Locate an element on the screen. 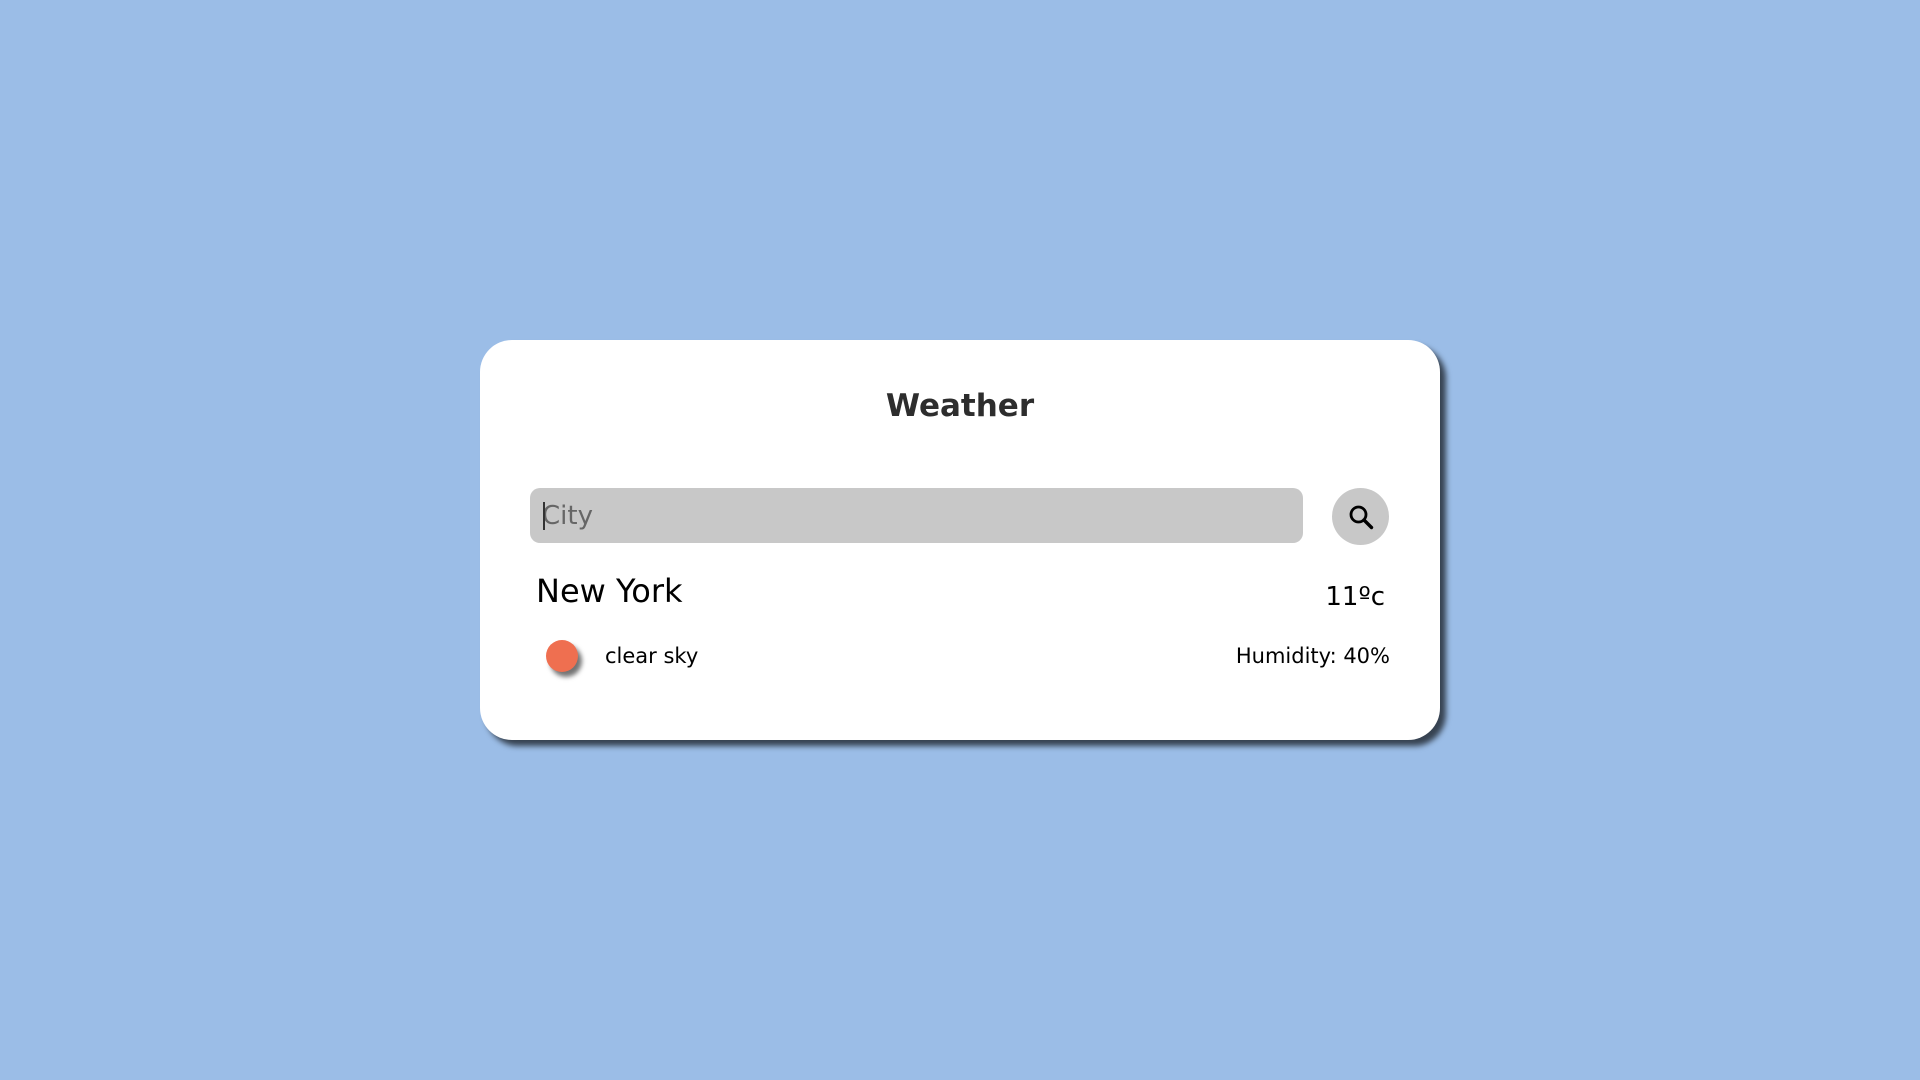  page-title: Weather is located at coordinates (960, 406).